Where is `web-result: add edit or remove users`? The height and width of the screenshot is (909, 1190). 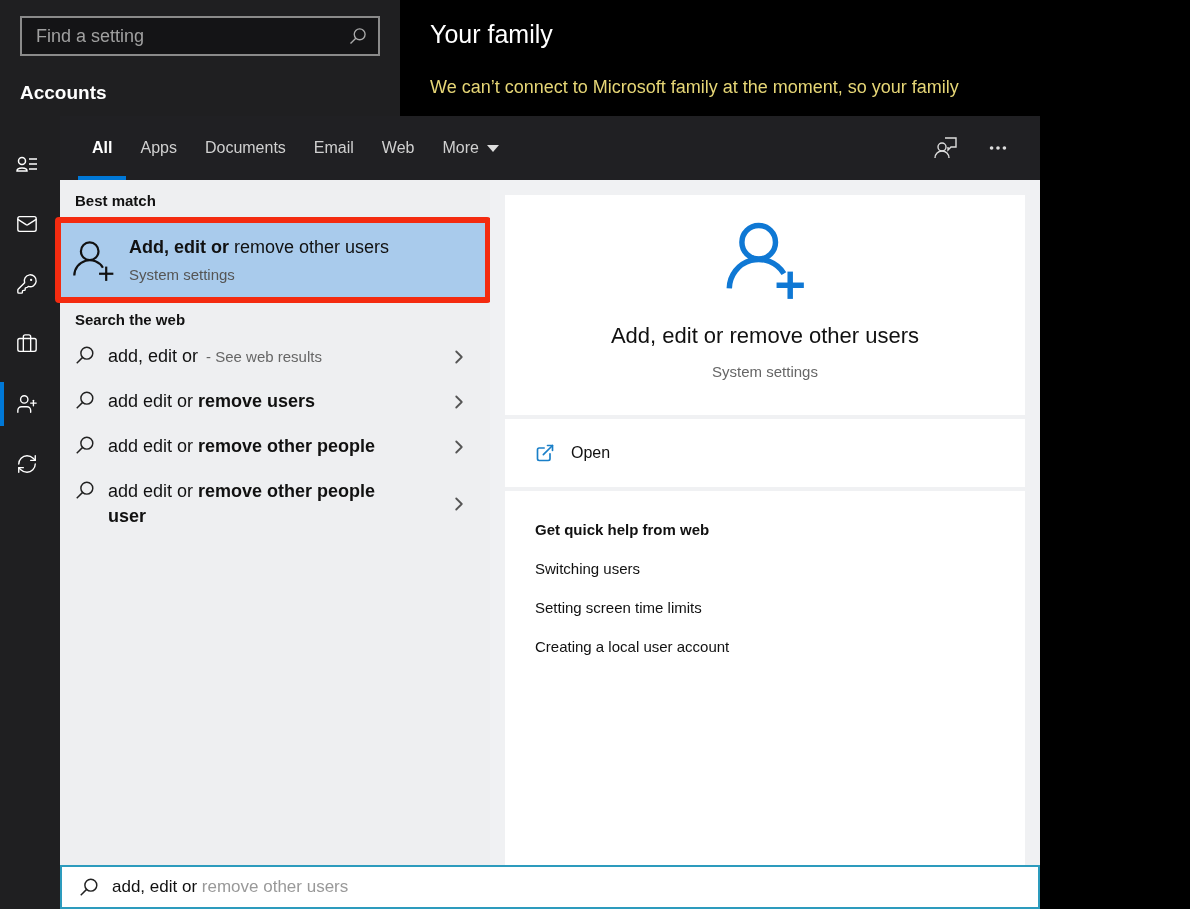 web-result: add edit or remove users is located at coordinates (275, 401).